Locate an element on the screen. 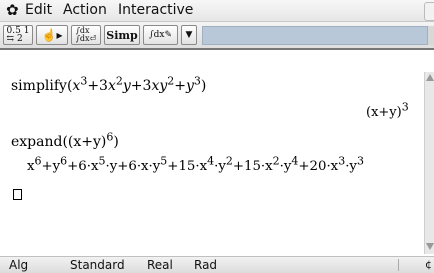 Image resolution: width=434 pixels, height=273 pixels. hand-pointer-icon: ☝▸ is located at coordinates (52, 35).